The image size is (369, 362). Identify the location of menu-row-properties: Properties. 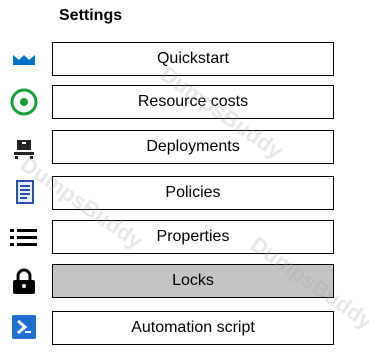
(184, 240).